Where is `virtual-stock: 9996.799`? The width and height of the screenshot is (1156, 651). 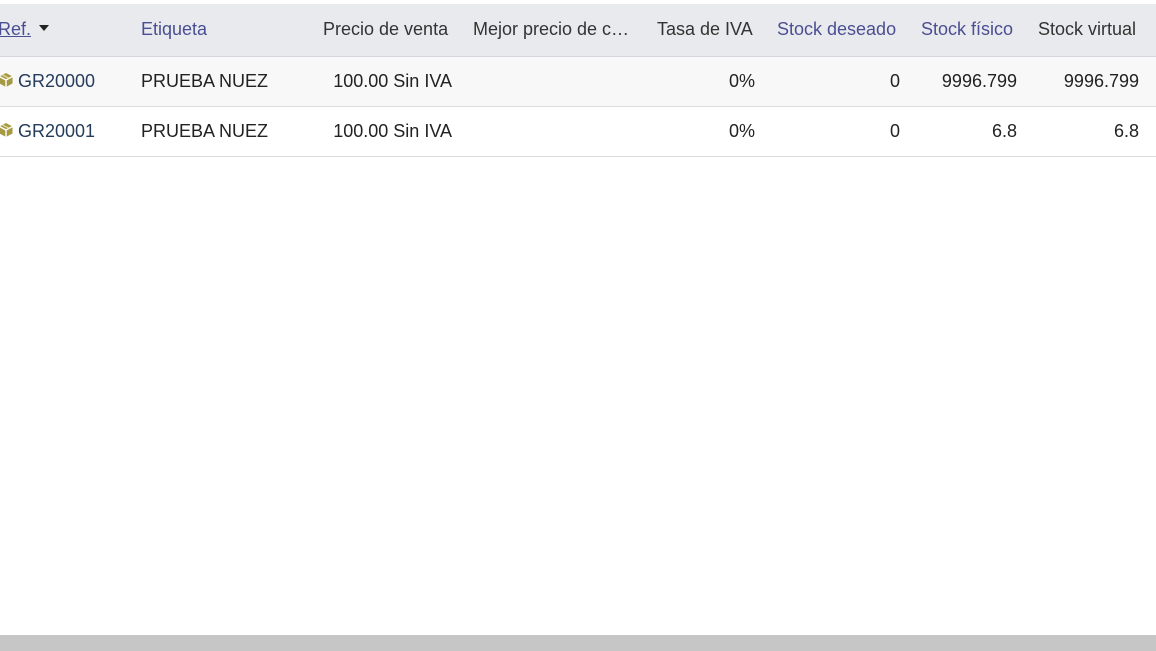
virtual-stock: 9996.799 is located at coordinates (1101, 81).